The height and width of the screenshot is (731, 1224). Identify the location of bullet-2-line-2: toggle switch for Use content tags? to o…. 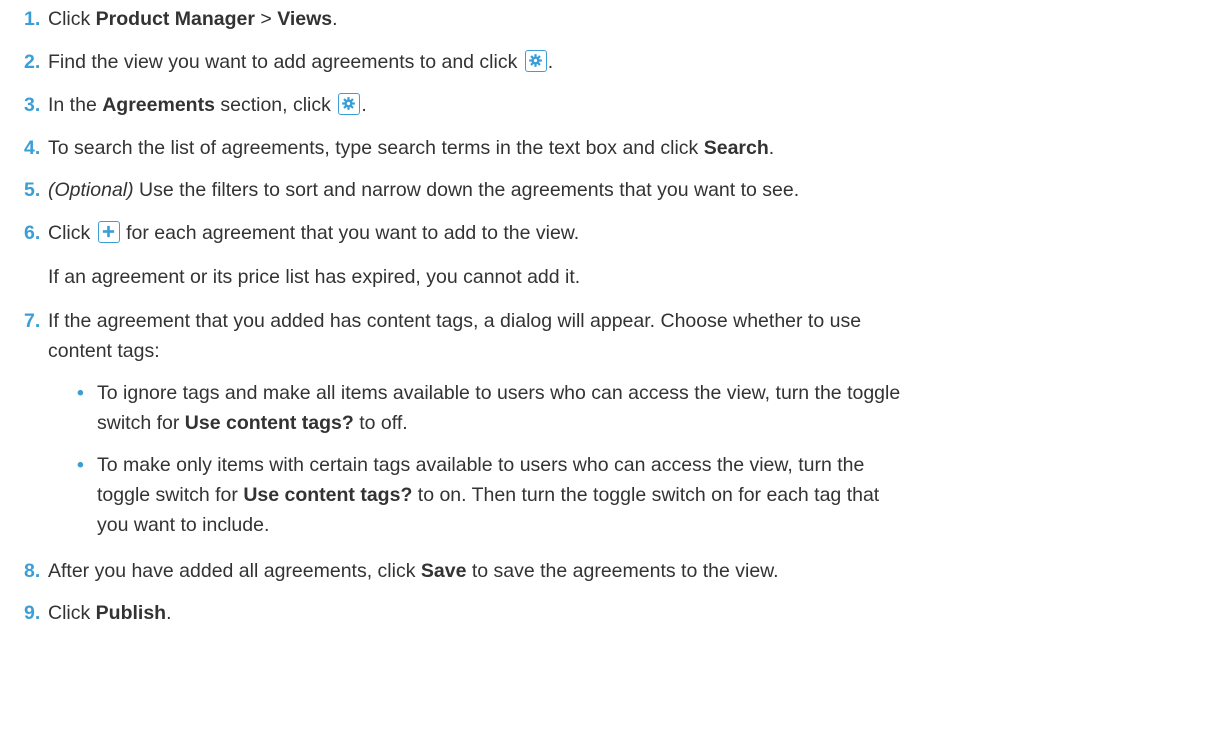
(488, 495).